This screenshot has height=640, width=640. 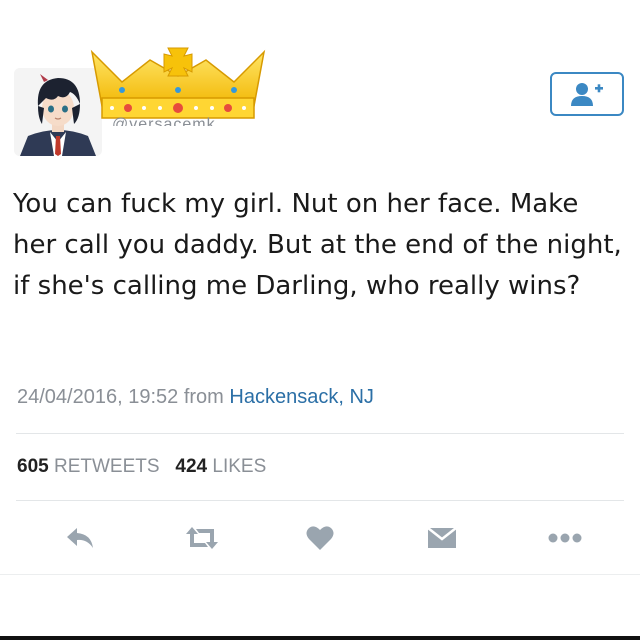 I want to click on heart-icon, so click(x=320, y=538).